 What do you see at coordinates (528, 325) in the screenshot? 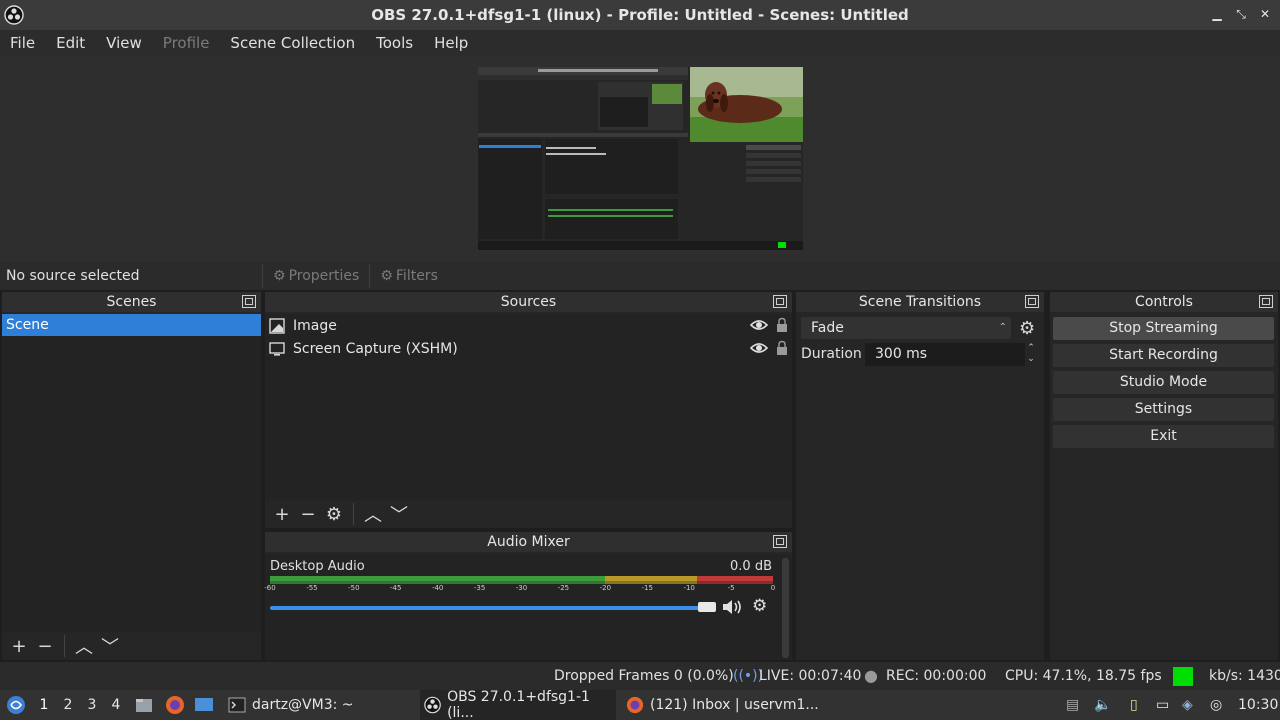
I see `source-item-image: Image` at bounding box center [528, 325].